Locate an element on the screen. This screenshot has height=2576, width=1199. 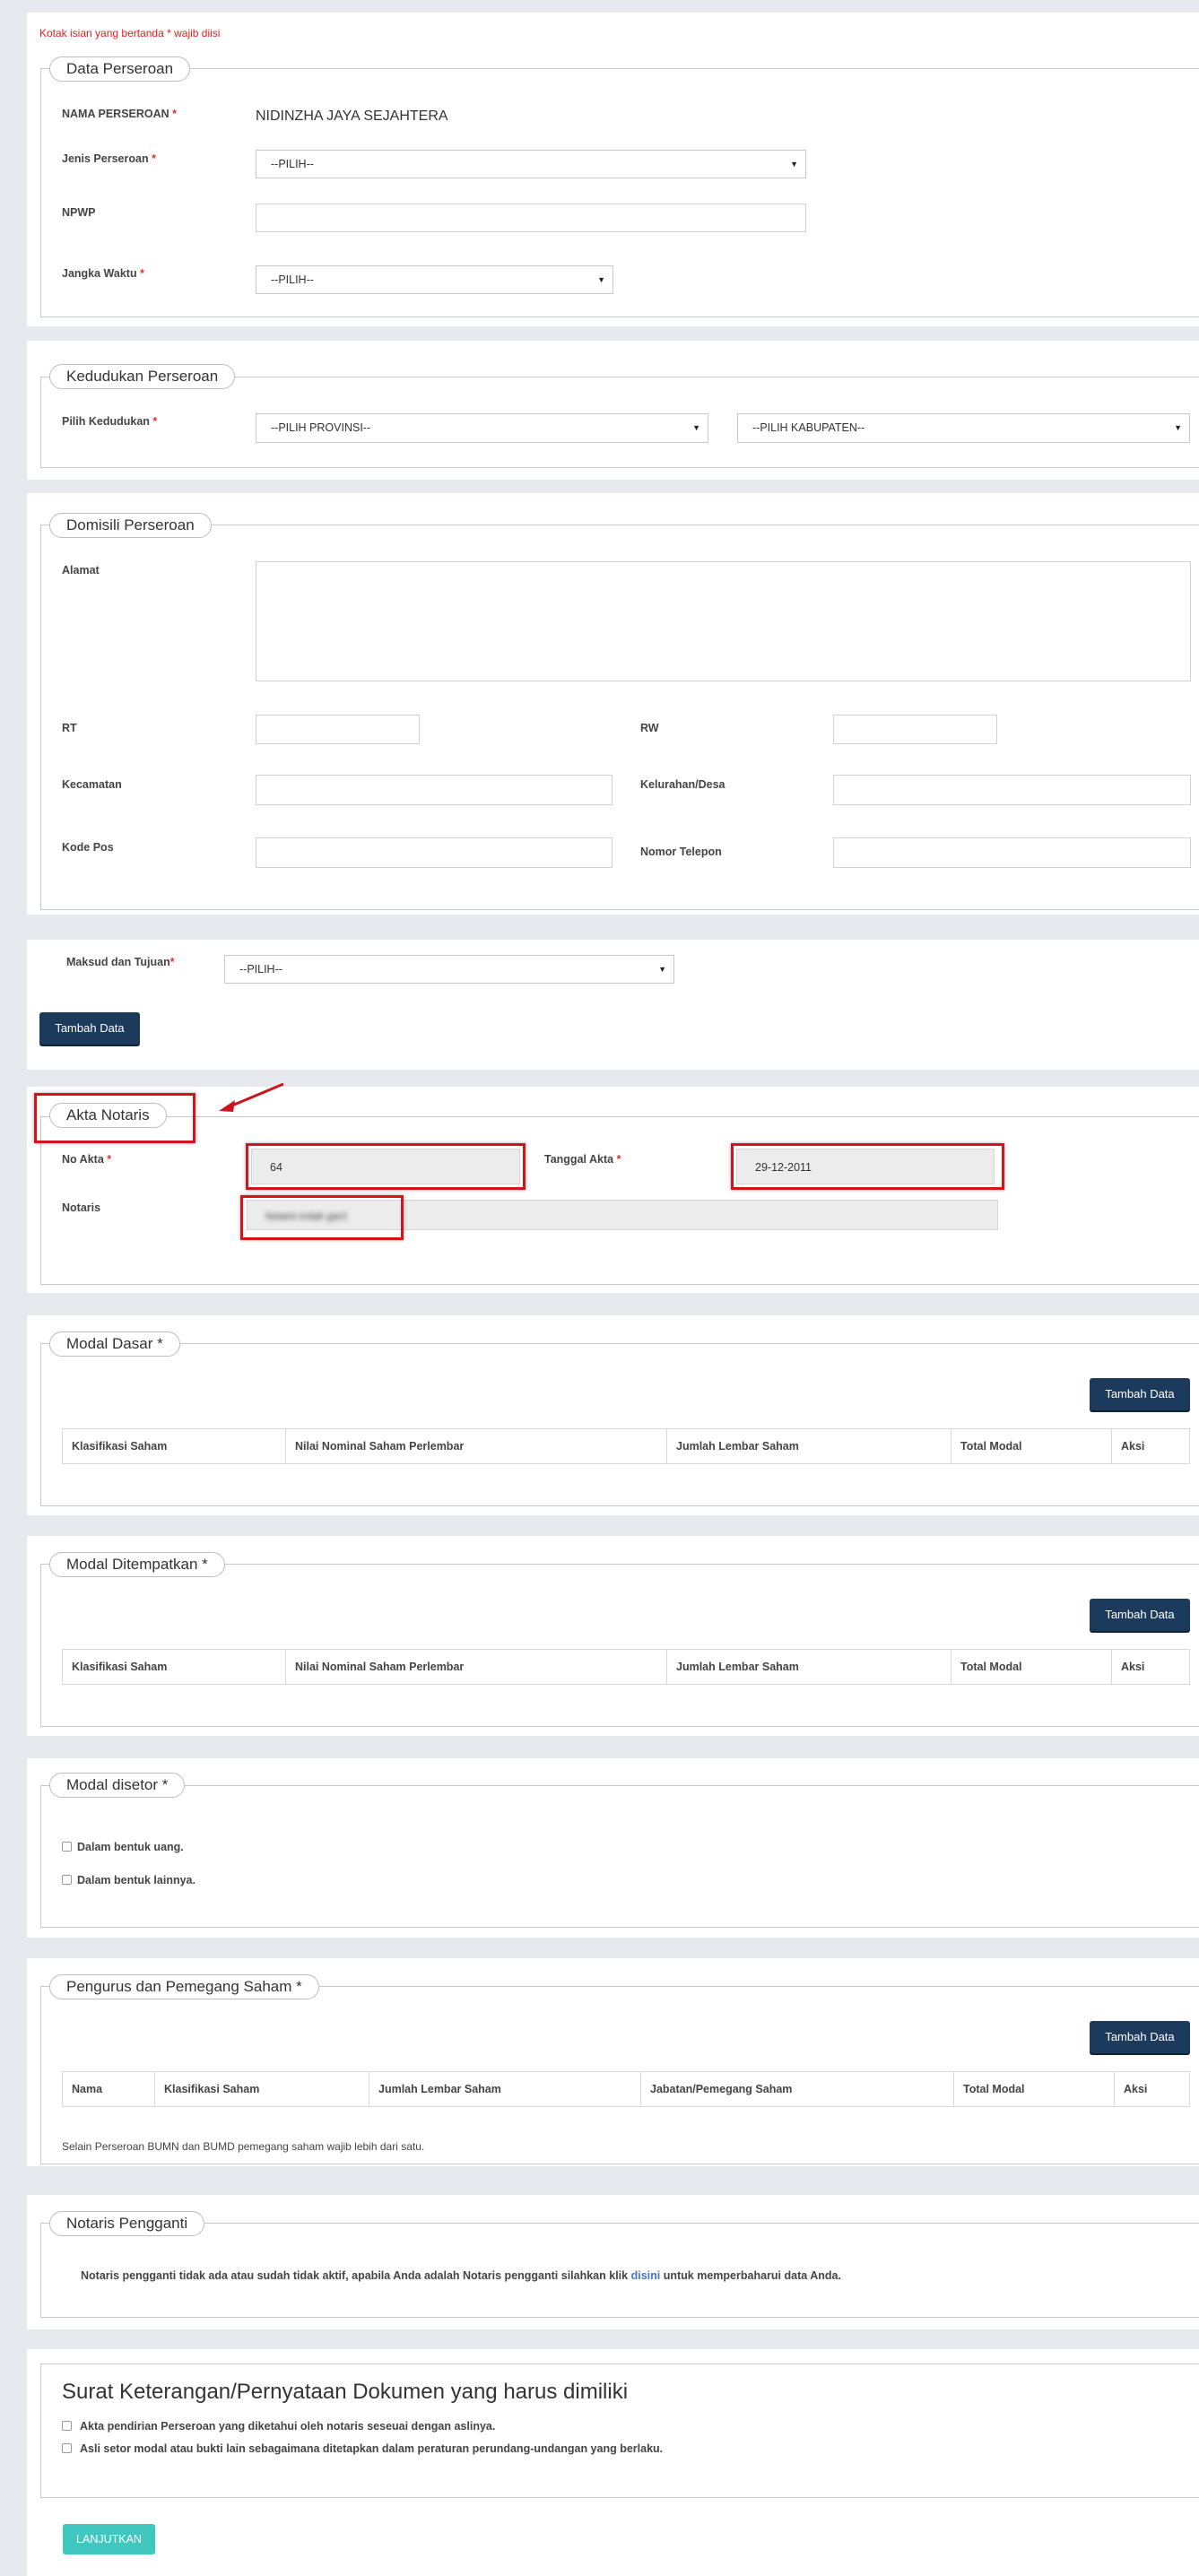
fieldset-modal-dasar is located at coordinates (619, 1424).